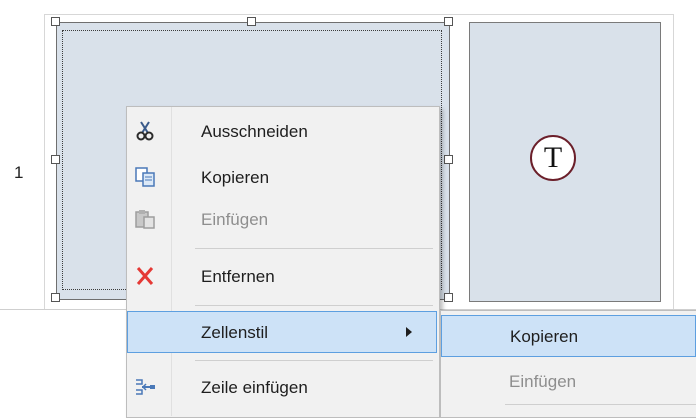 This screenshot has width=696, height=418. I want to click on insert-row-icon, so click(145, 387).